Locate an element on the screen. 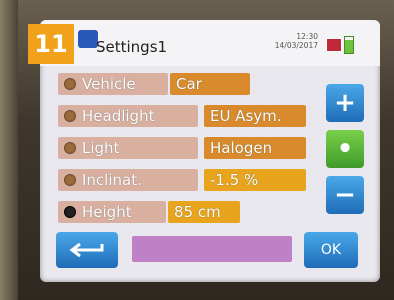 Image resolution: width=394 pixels, height=300 pixels. decrease-button: − is located at coordinates (345, 195).